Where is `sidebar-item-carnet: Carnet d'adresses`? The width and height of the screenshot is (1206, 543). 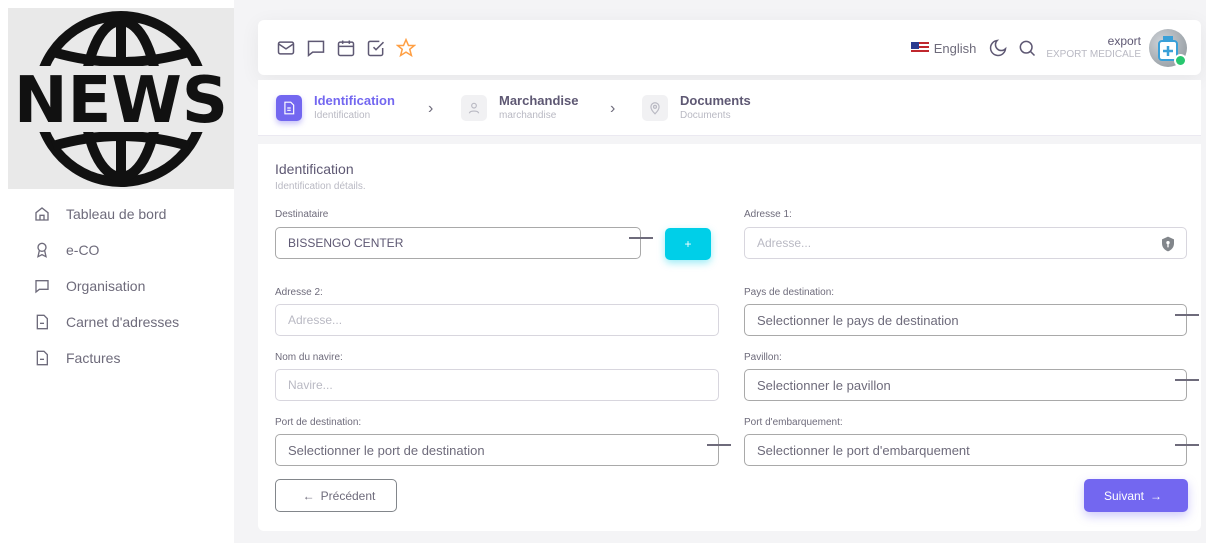
sidebar-item-carnet: Carnet d'adresses is located at coordinates (117, 322).